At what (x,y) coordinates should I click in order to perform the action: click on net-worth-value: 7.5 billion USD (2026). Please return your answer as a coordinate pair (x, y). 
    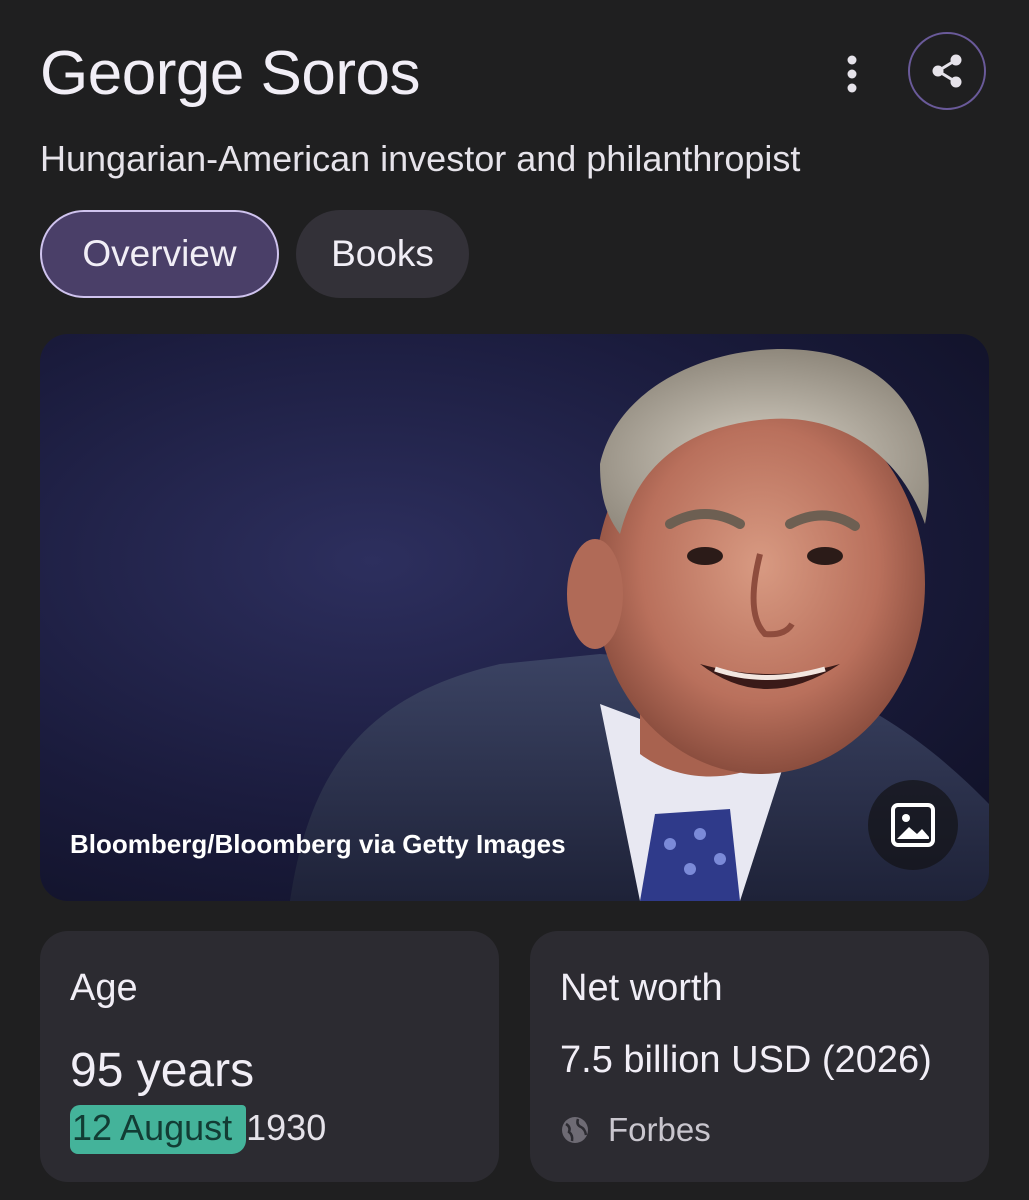
    Looking at the image, I should click on (746, 1060).